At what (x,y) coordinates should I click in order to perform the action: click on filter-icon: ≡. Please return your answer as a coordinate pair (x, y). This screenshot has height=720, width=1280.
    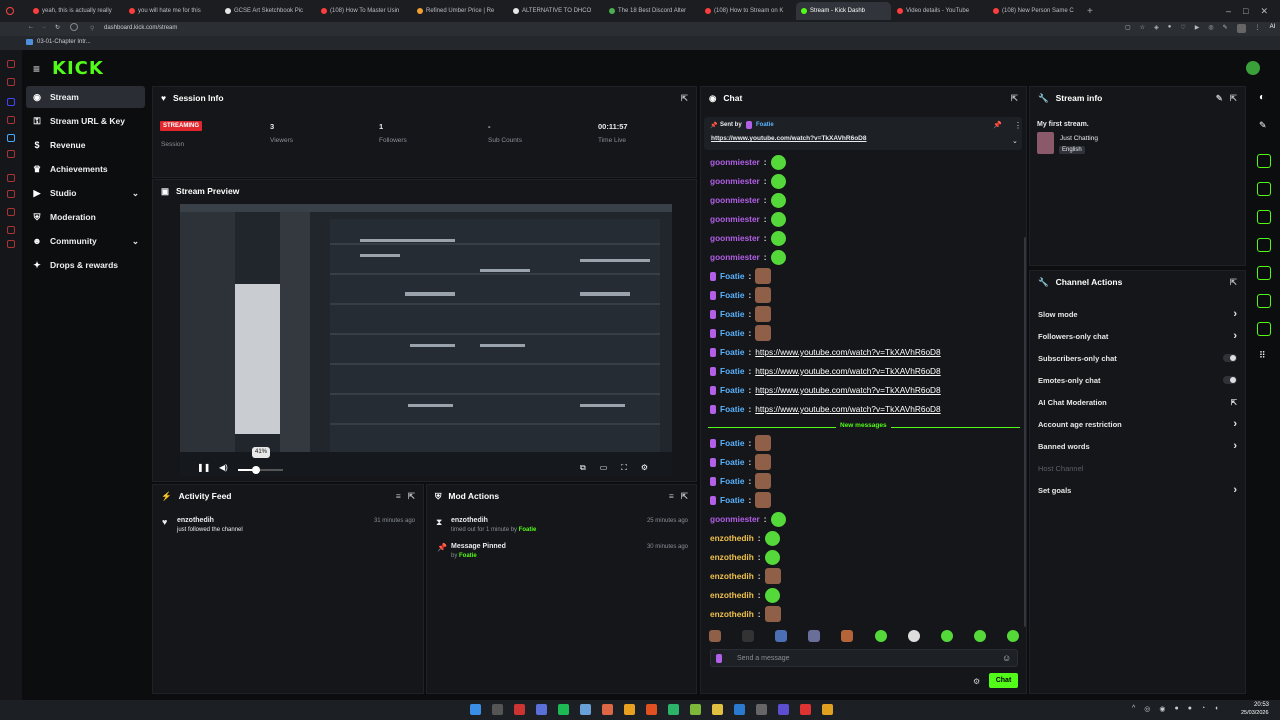
    Looking at the image, I should click on (671, 496).